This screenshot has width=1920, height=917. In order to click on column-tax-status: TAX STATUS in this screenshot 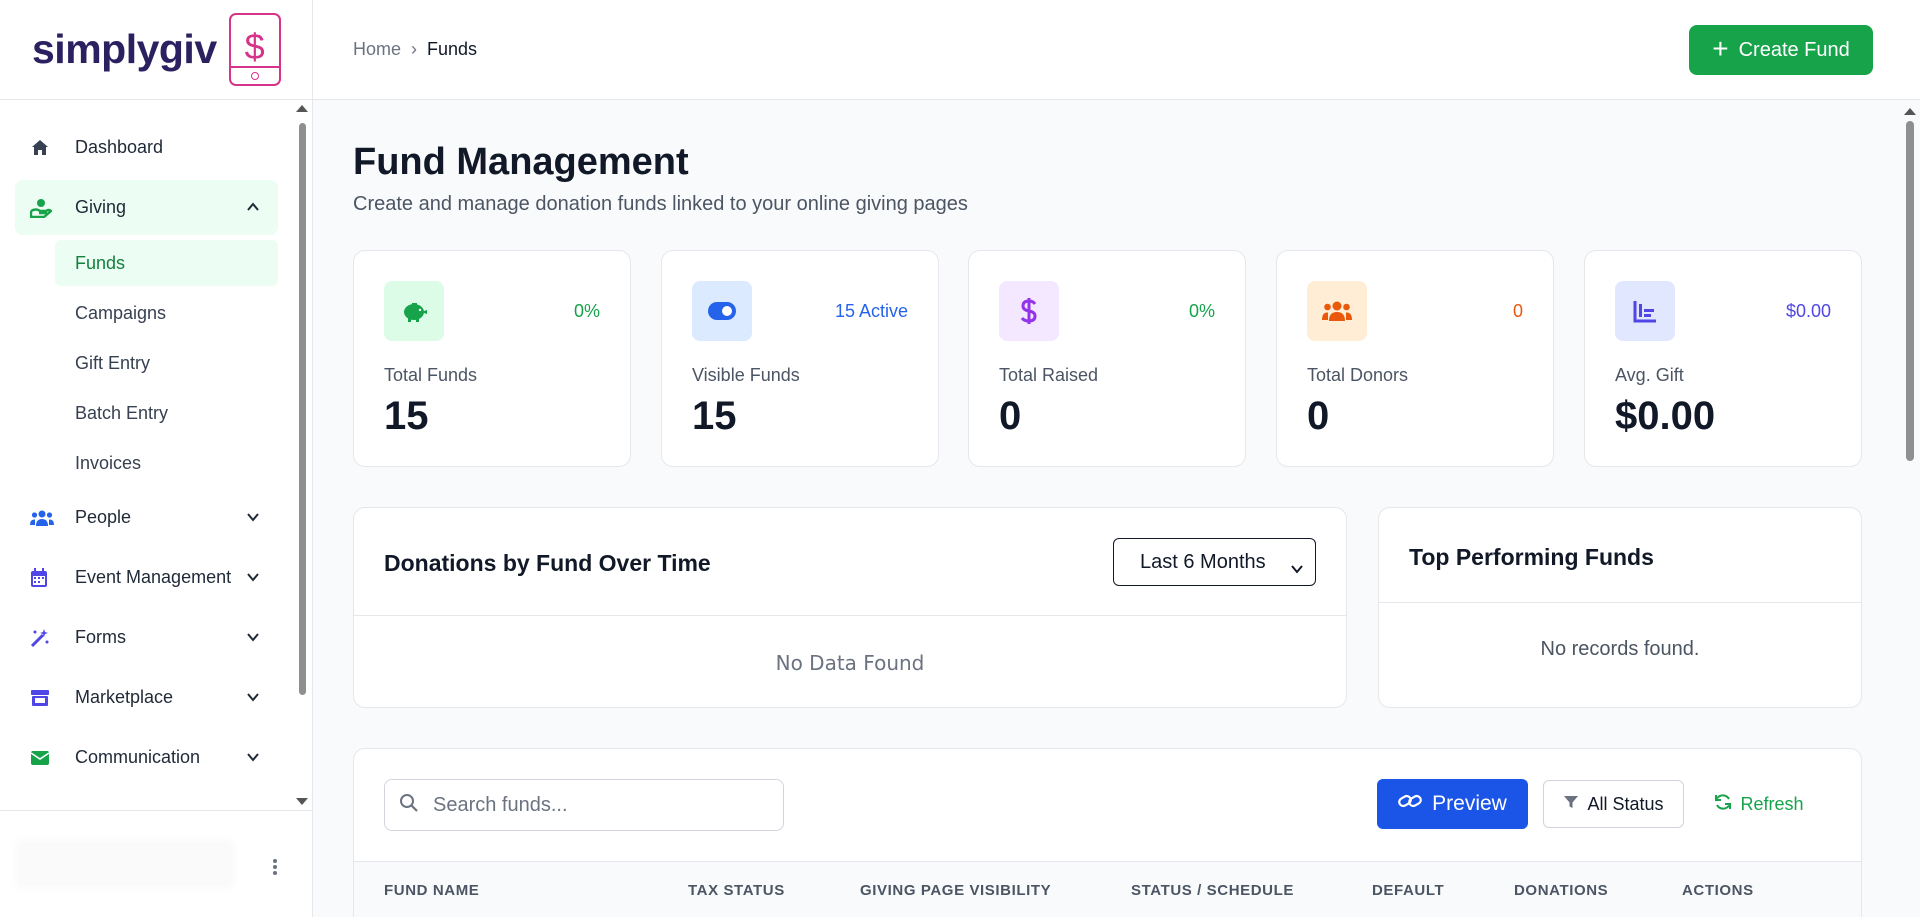, I will do `click(736, 890)`.